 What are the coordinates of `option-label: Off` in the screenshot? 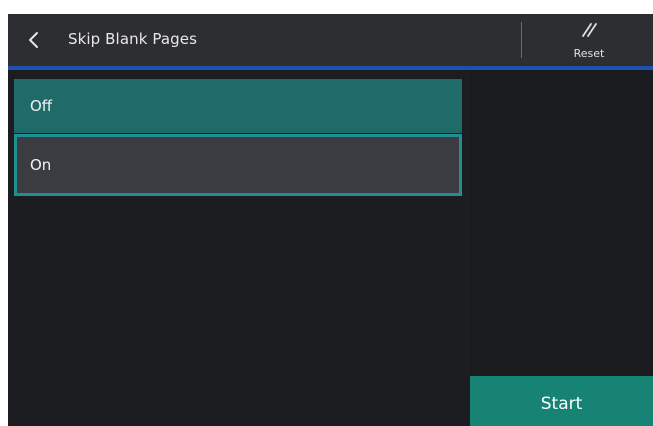 It's located at (41, 106).